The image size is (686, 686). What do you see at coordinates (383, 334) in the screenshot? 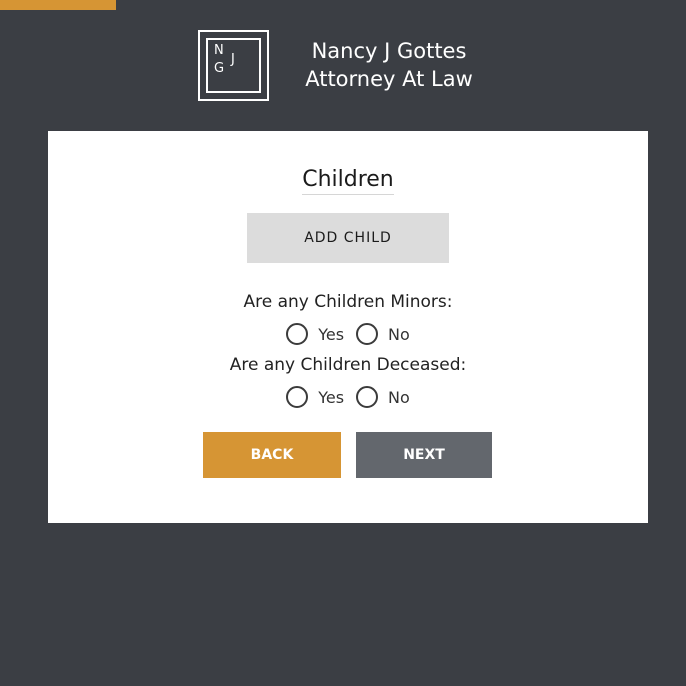
I see `radio-minors-no: No` at bounding box center [383, 334].